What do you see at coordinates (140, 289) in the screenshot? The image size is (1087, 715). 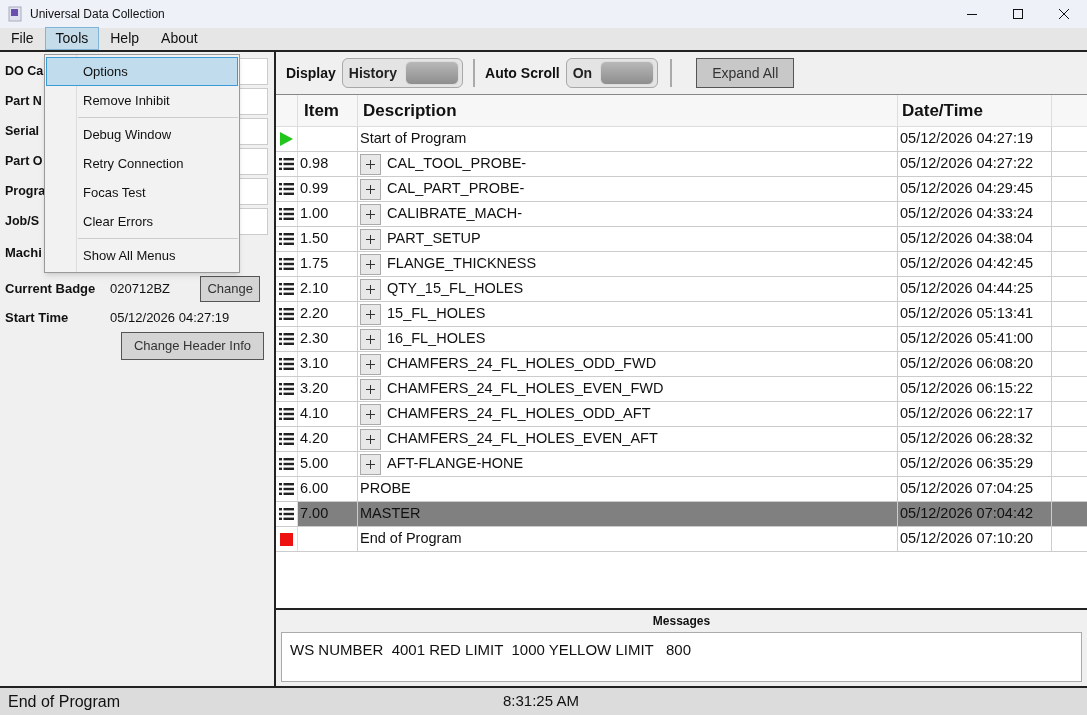 I see `field-value: 020712BZ` at bounding box center [140, 289].